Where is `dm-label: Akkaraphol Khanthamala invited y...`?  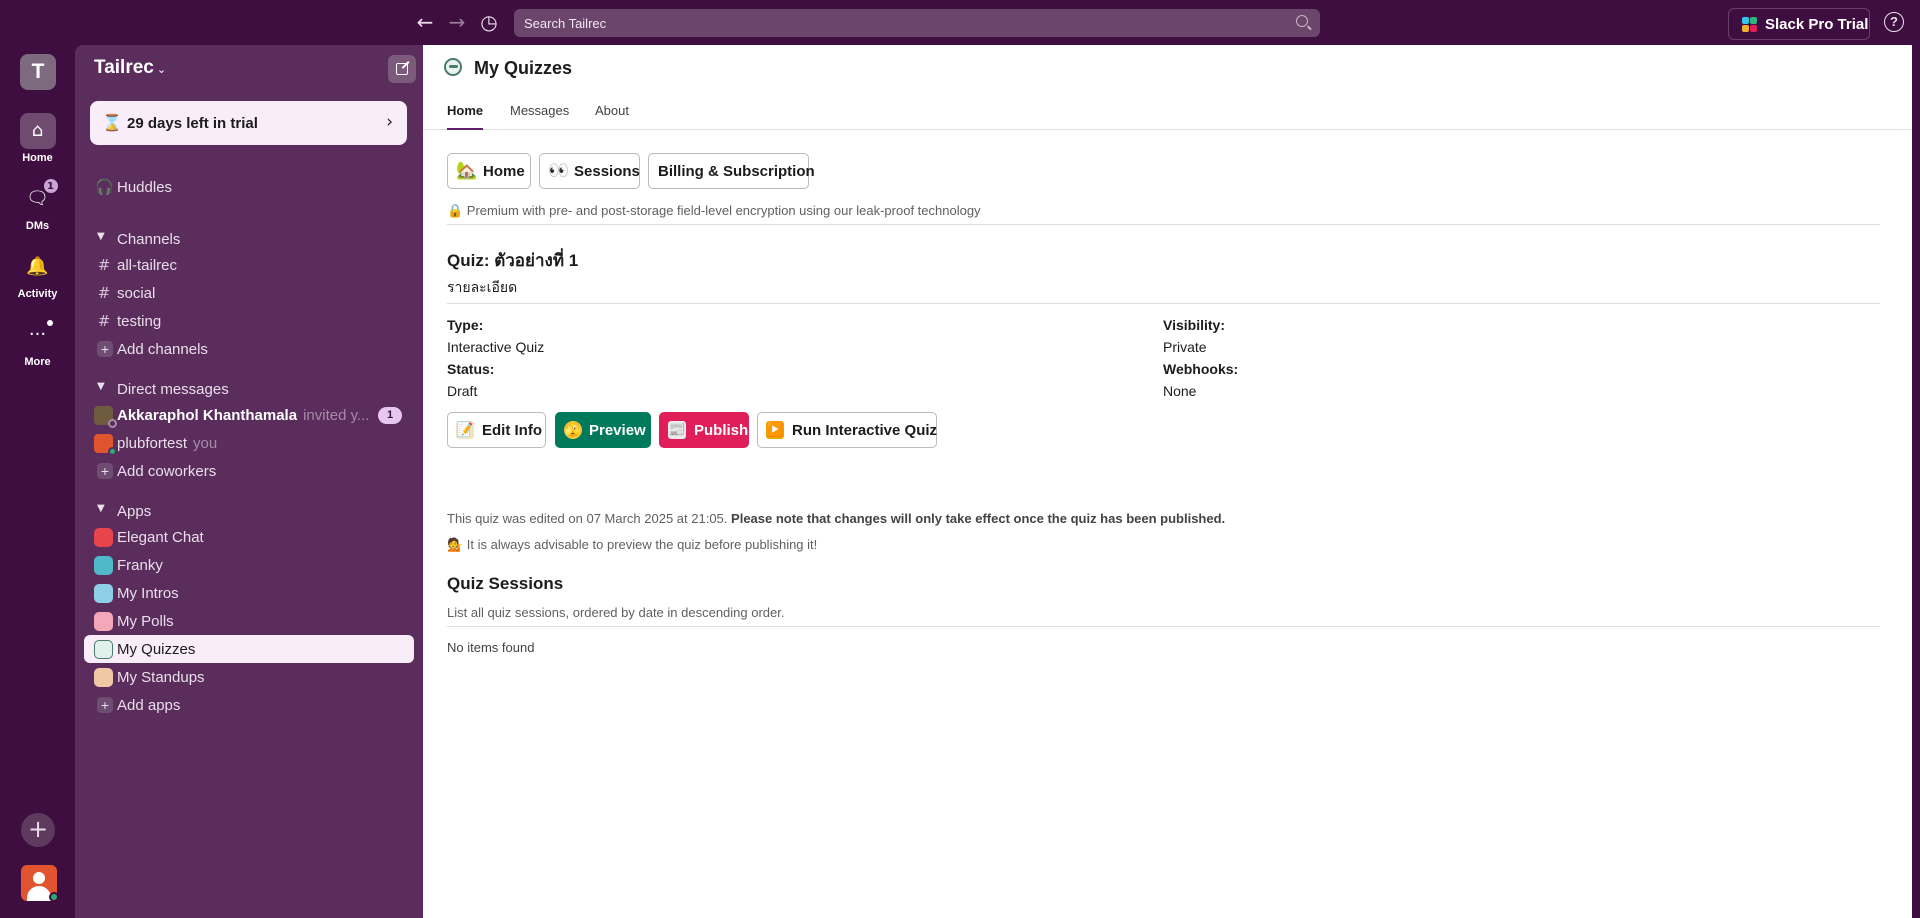
dm-label: Akkaraphol Khanthamala invited y... is located at coordinates (243, 415).